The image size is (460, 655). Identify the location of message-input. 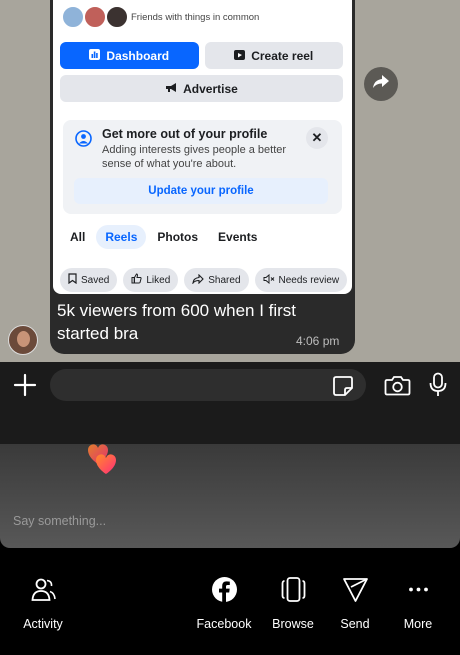
(208, 385).